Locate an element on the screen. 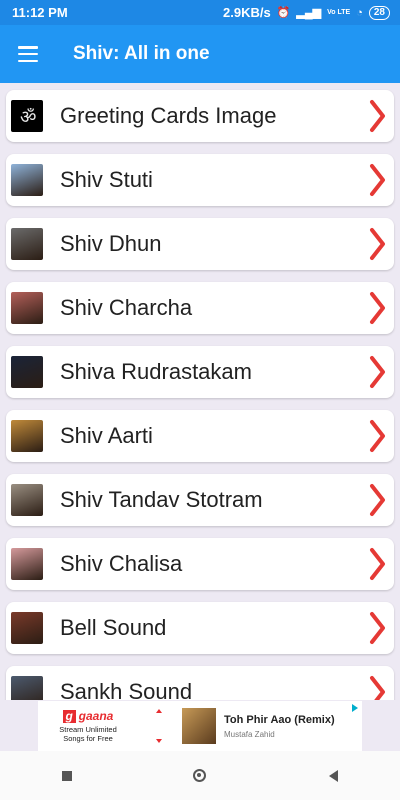 This screenshot has width=400, height=800. ad-album-art is located at coordinates (199, 726).